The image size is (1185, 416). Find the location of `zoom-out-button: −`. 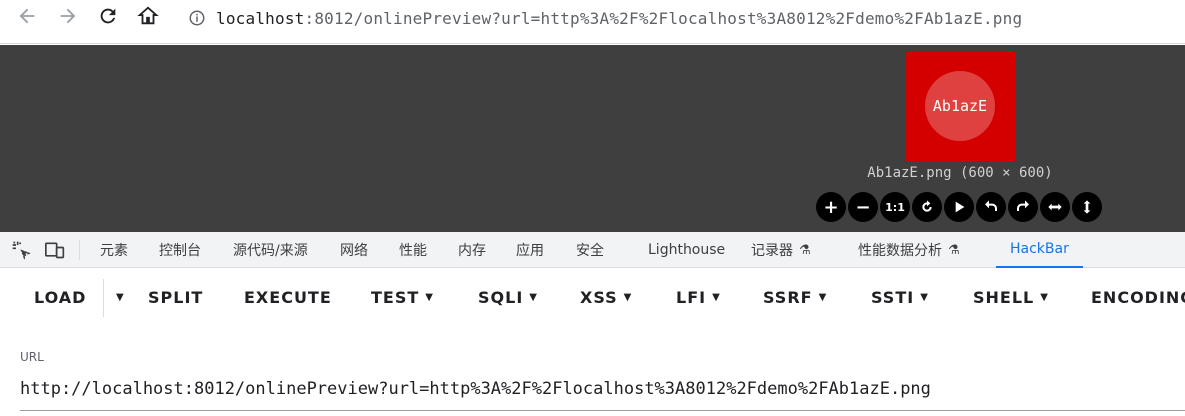

zoom-out-button: − is located at coordinates (863, 207).